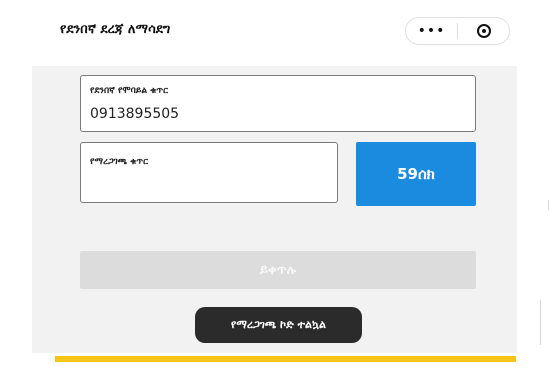 The height and width of the screenshot is (369, 549). Describe the element at coordinates (416, 174) in the screenshot. I see `resend-timer-button: 59ሰክ` at that location.